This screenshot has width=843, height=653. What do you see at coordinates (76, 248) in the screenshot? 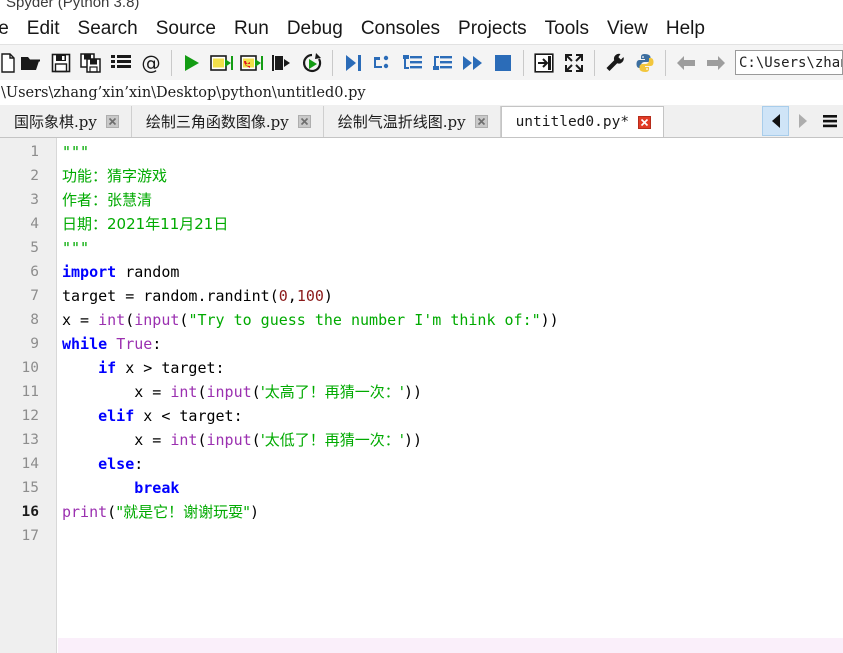
I see `code-token-doc: """` at bounding box center [76, 248].